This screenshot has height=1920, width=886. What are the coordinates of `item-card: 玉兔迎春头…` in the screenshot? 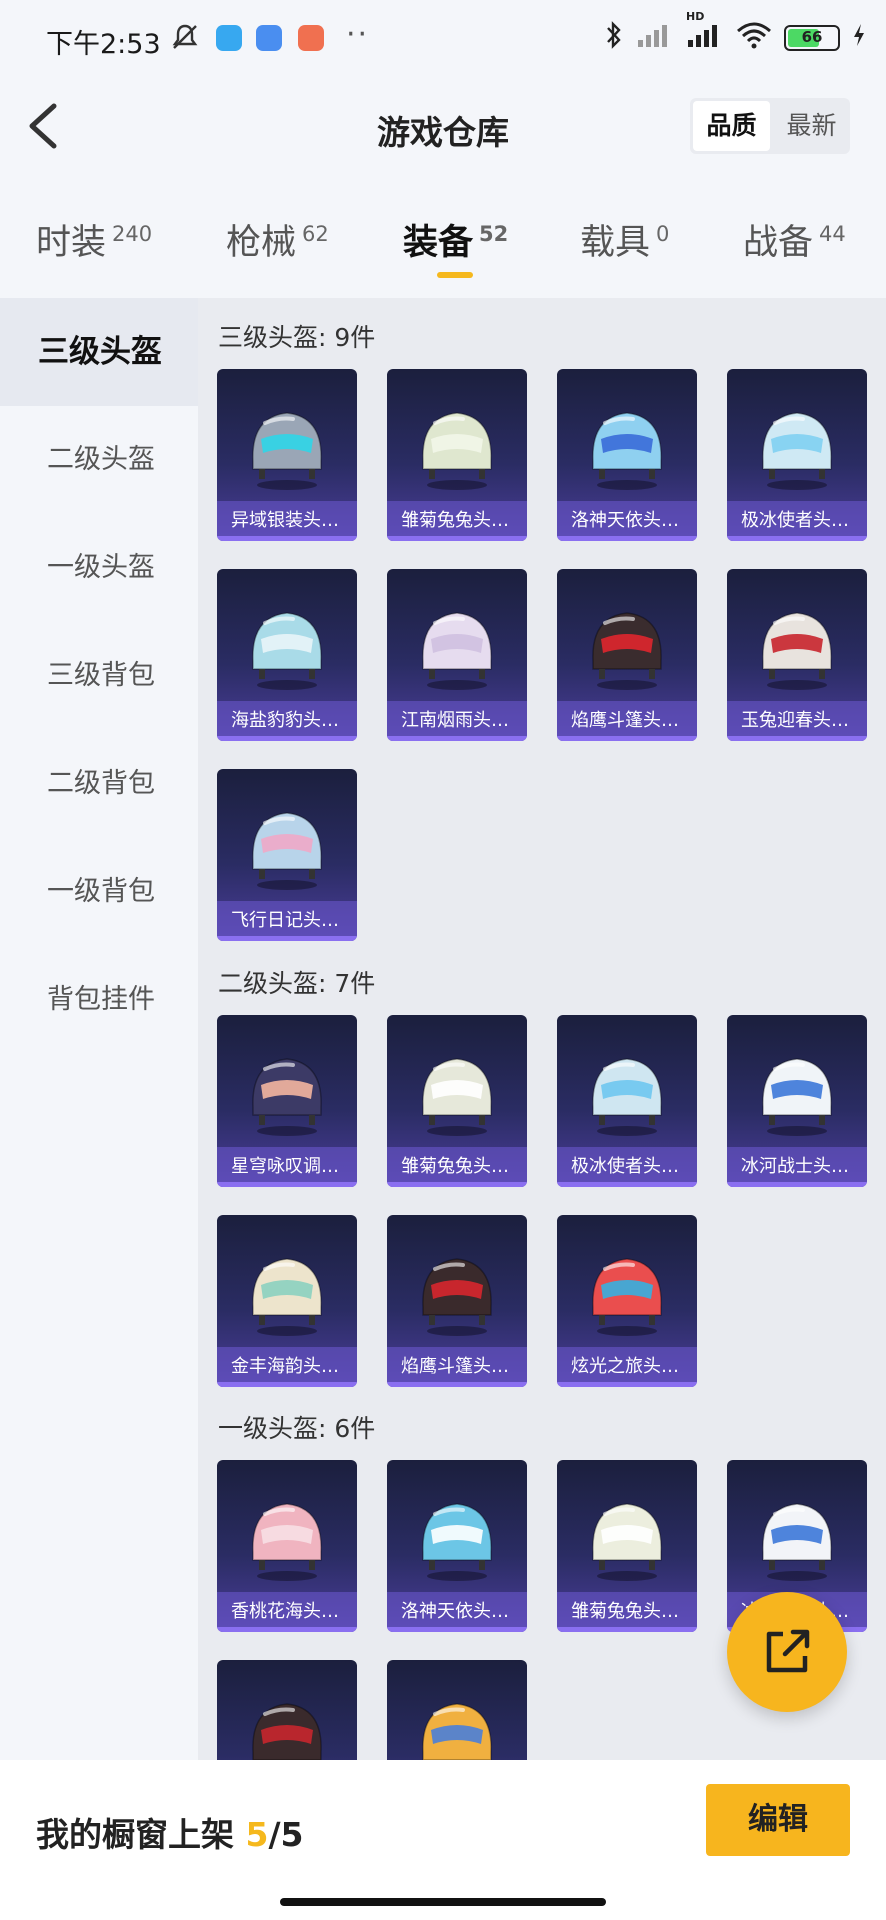 It's located at (797, 655).